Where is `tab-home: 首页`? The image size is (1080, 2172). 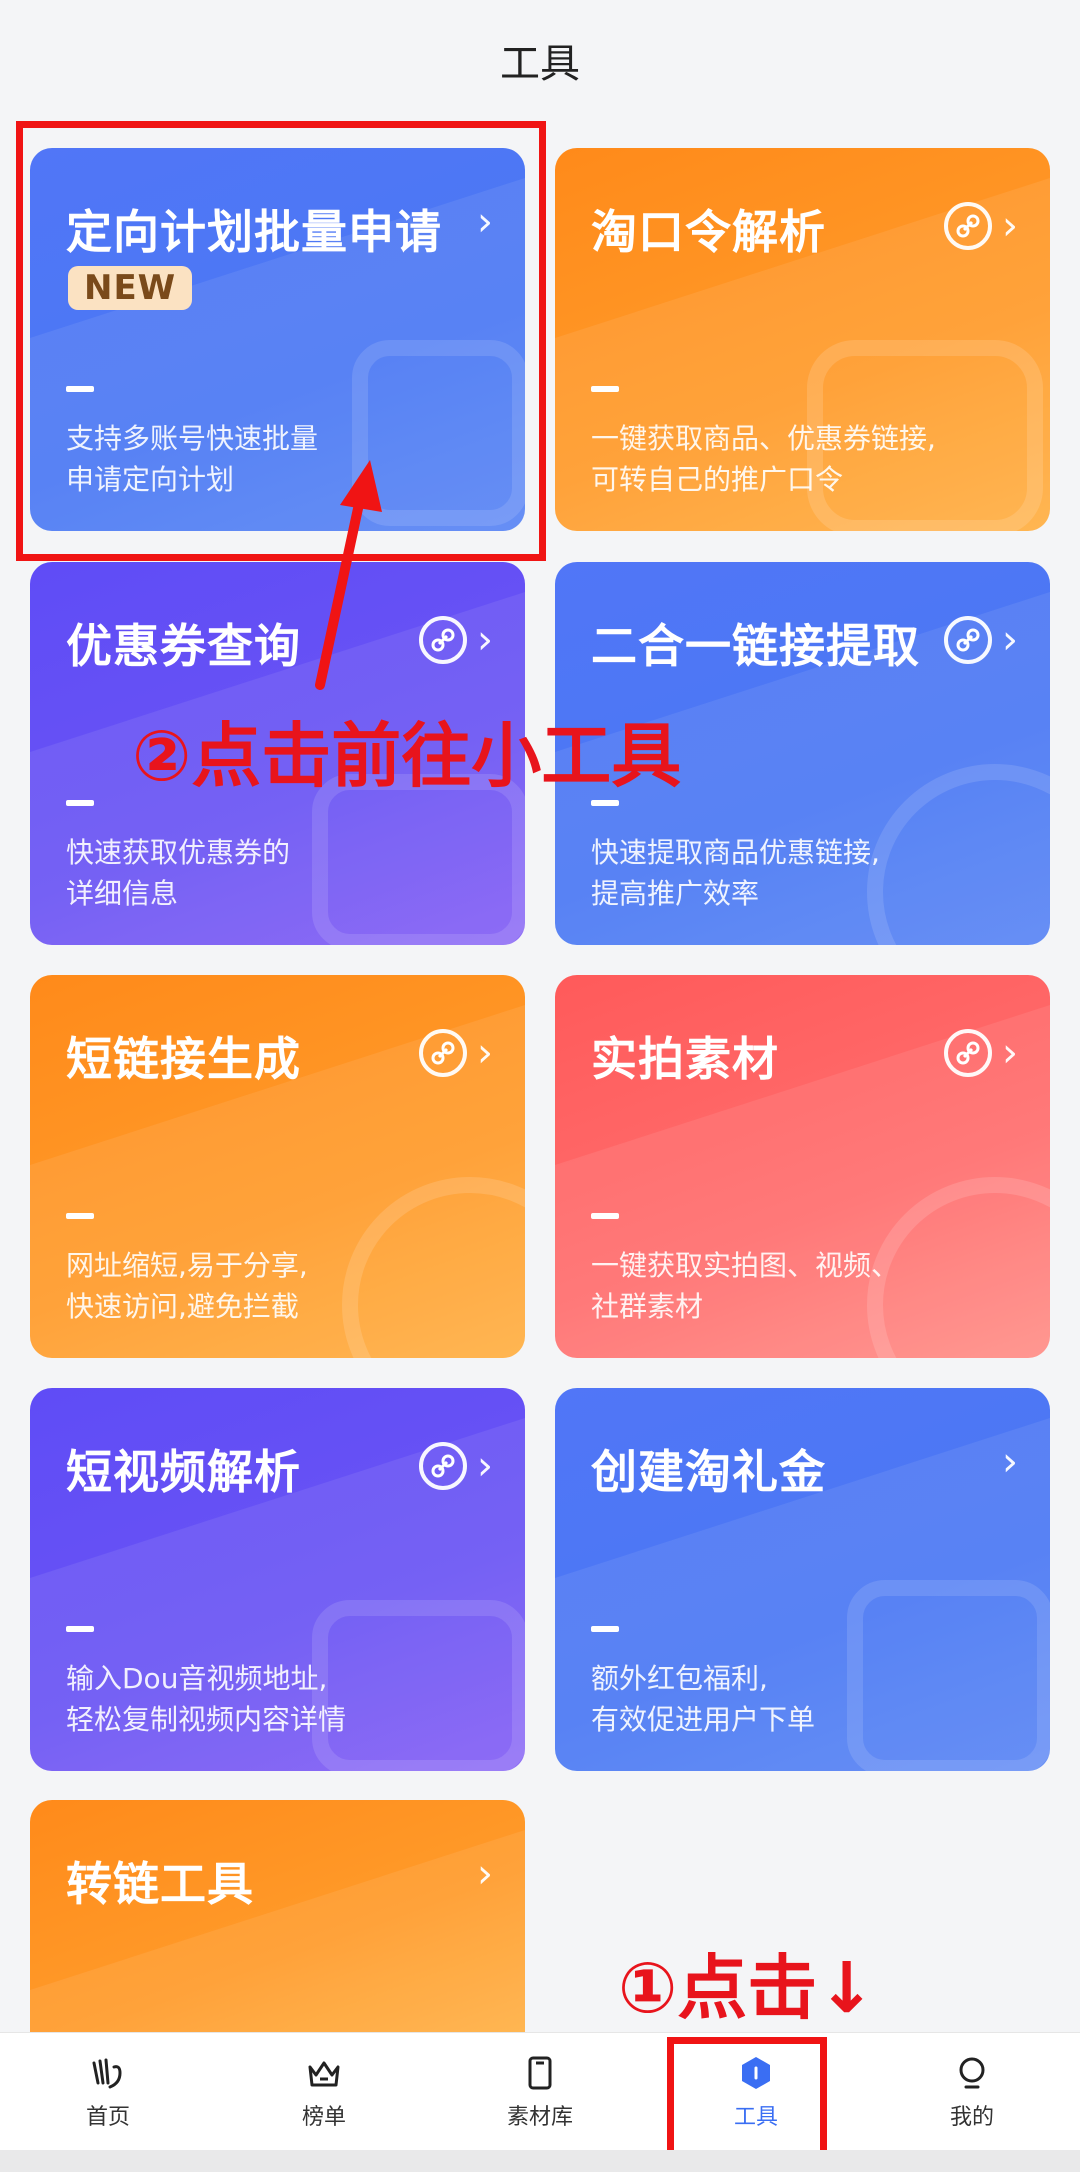
tab-home: 首页 is located at coordinates (108, 2091).